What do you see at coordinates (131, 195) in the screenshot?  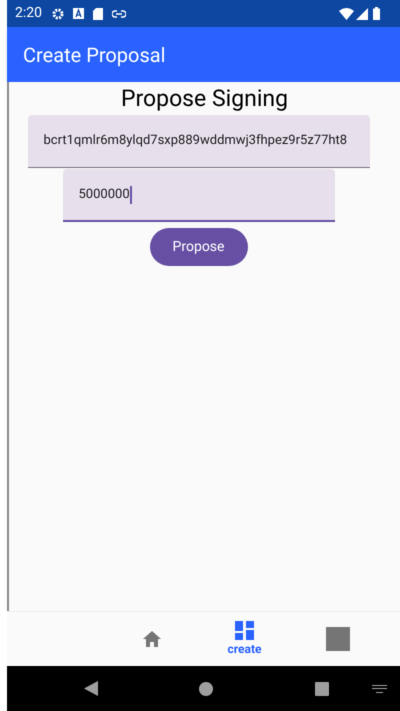 I see `text-cursor` at bounding box center [131, 195].